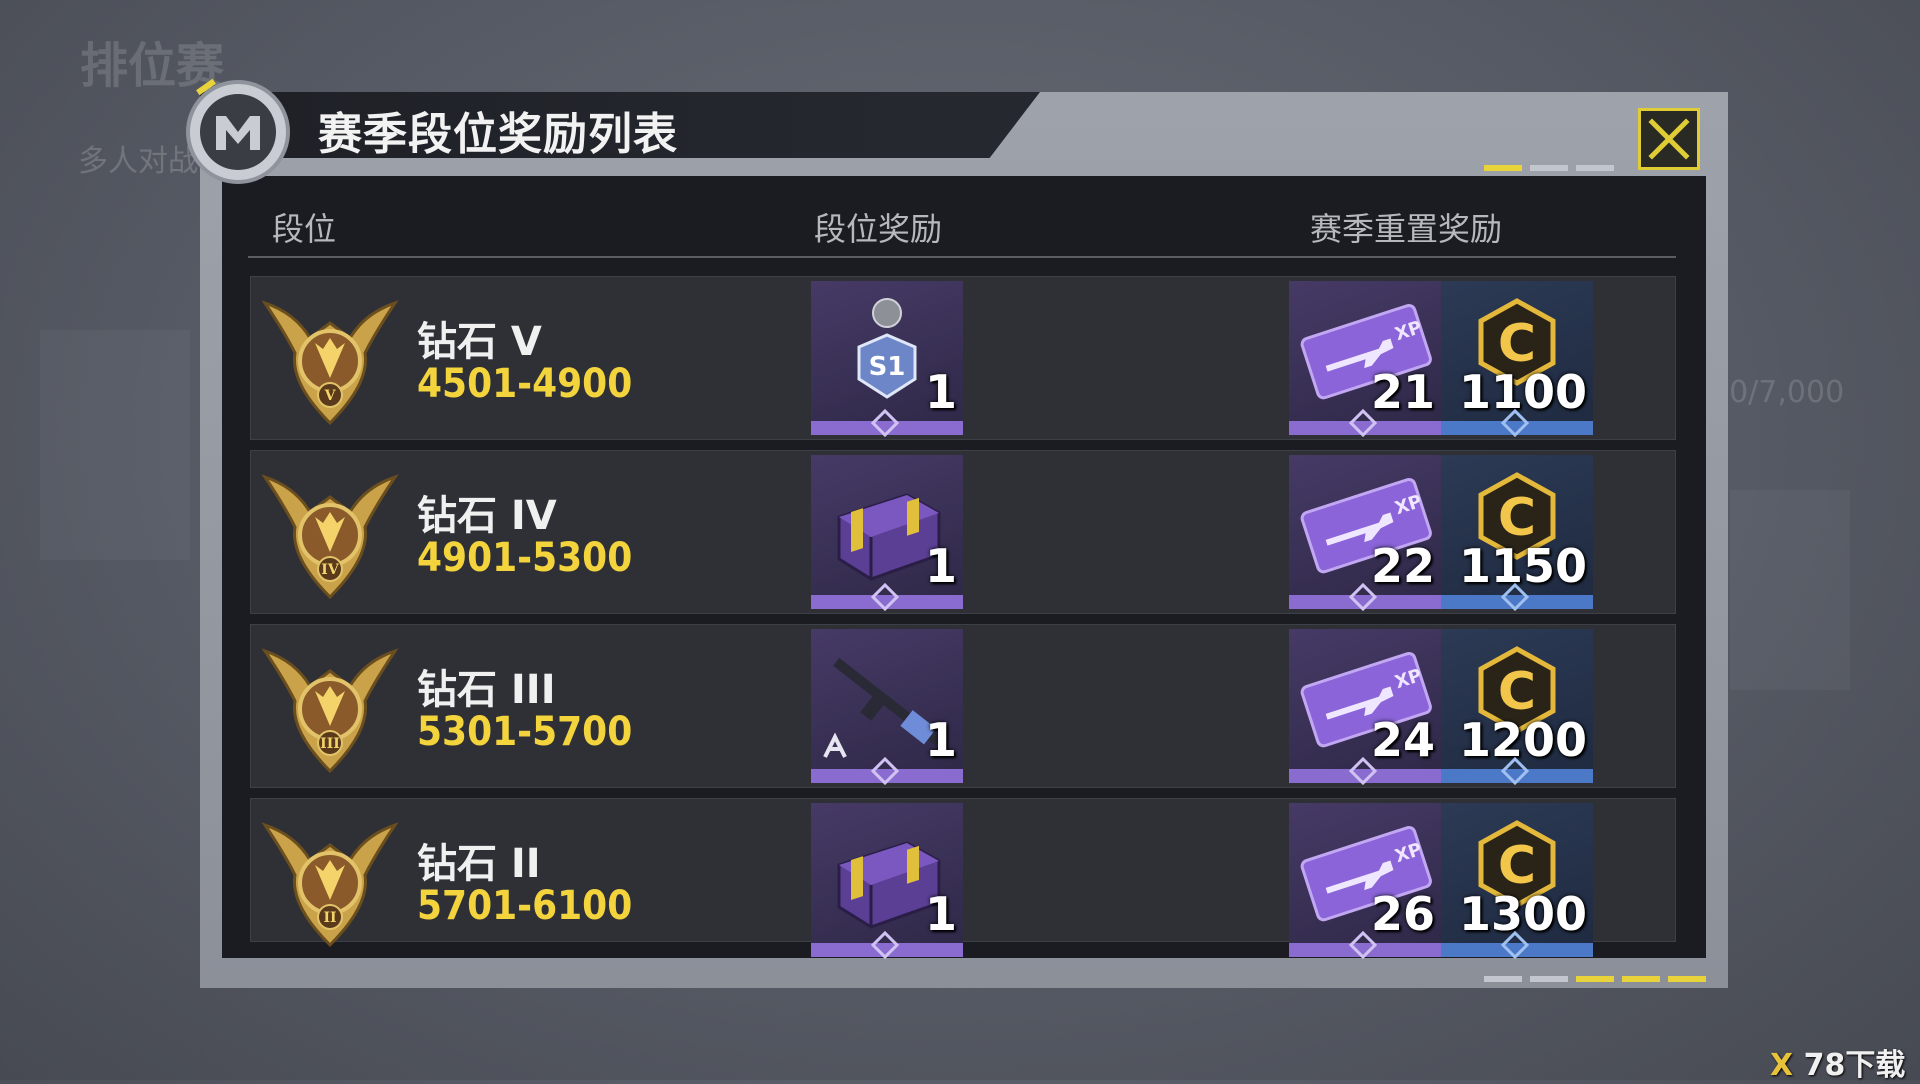 This screenshot has height=1084, width=1920. I want to click on rank-row-4: II 钻石 II 5701-6100 1 XP 26 C 1300, so click(963, 879).